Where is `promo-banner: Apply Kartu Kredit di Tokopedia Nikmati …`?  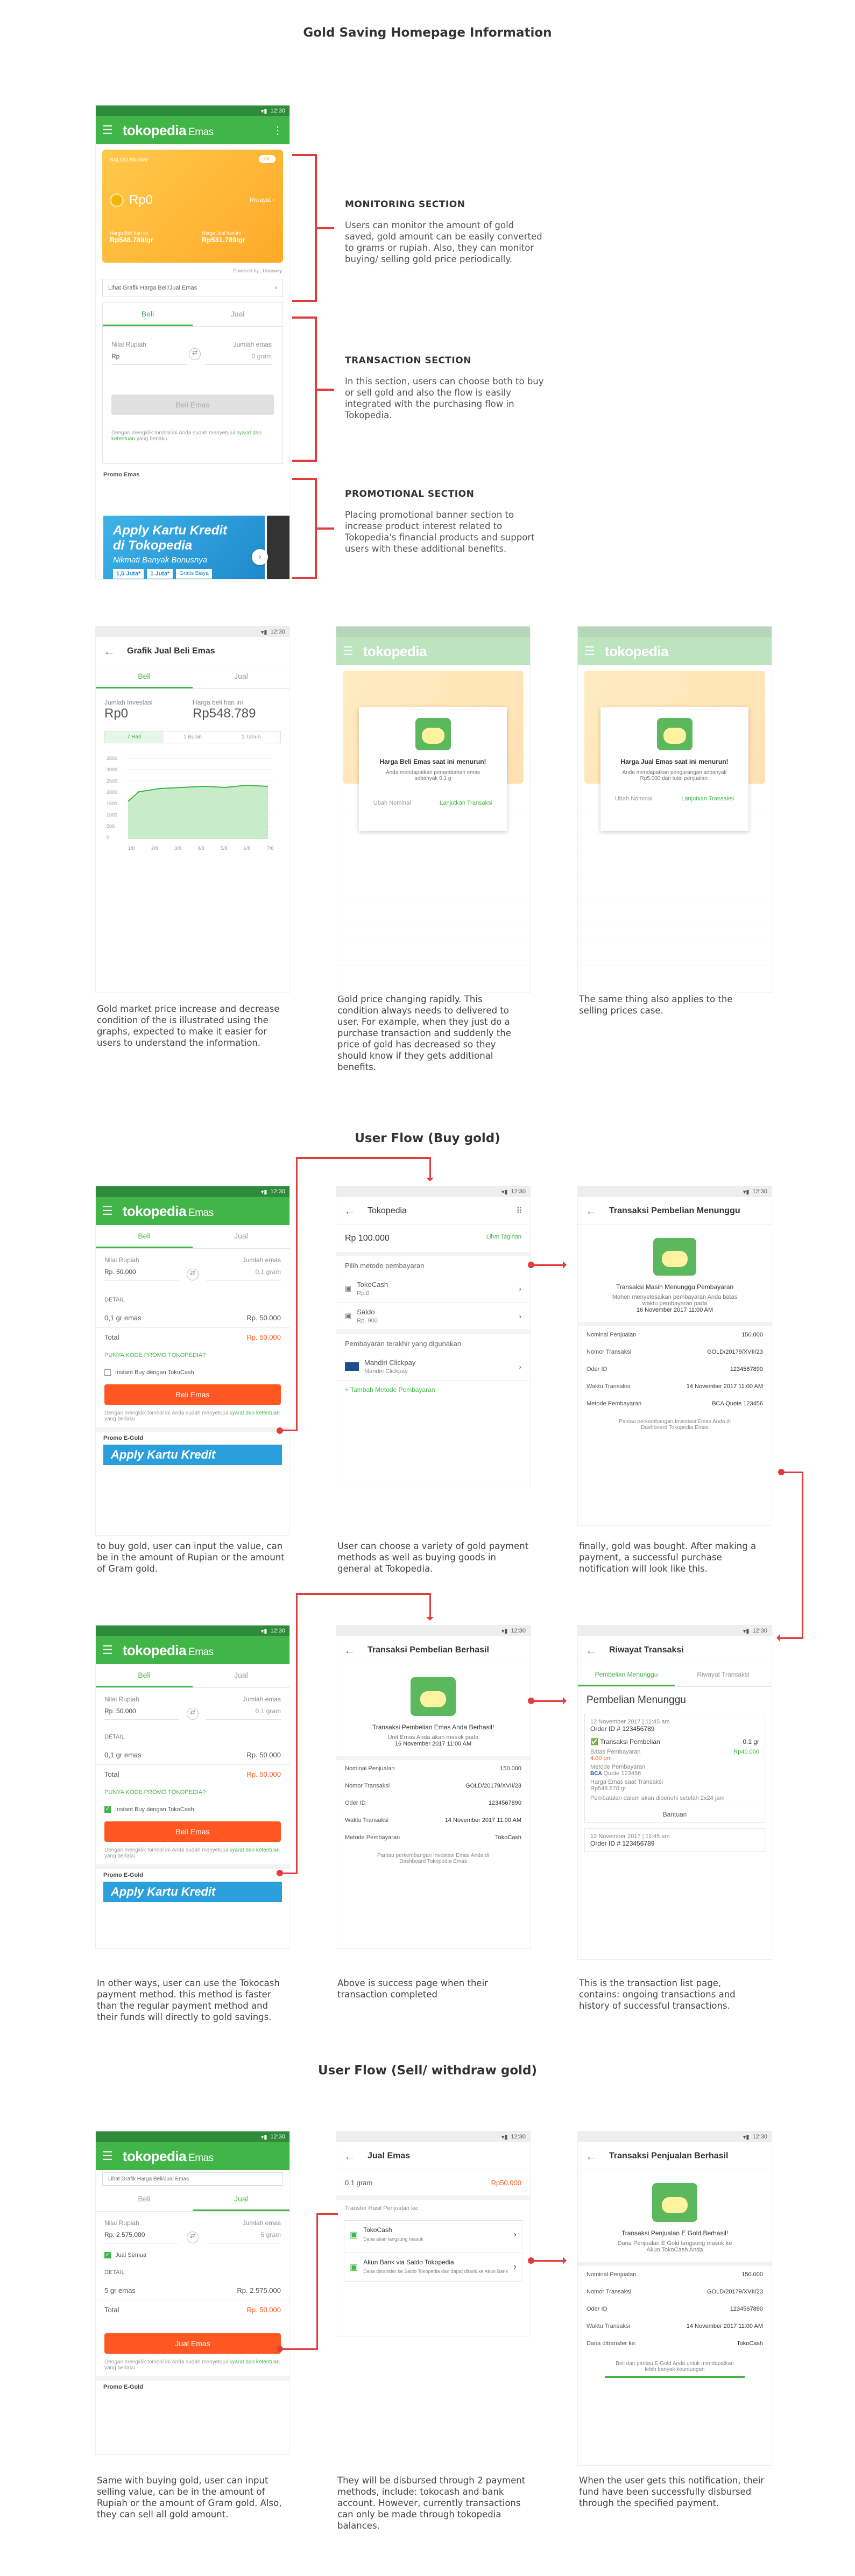
promo-banner: Apply Kartu Kredit di Tokopedia Nikmati … is located at coordinates (184, 547).